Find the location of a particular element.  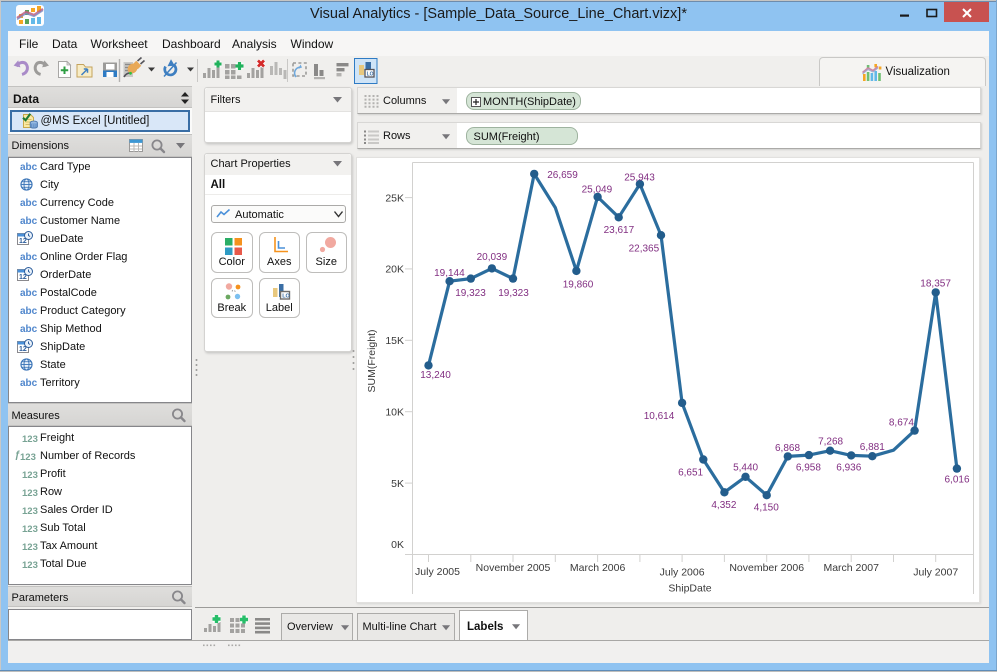

svg-text: 15K is located at coordinates (394, 341).